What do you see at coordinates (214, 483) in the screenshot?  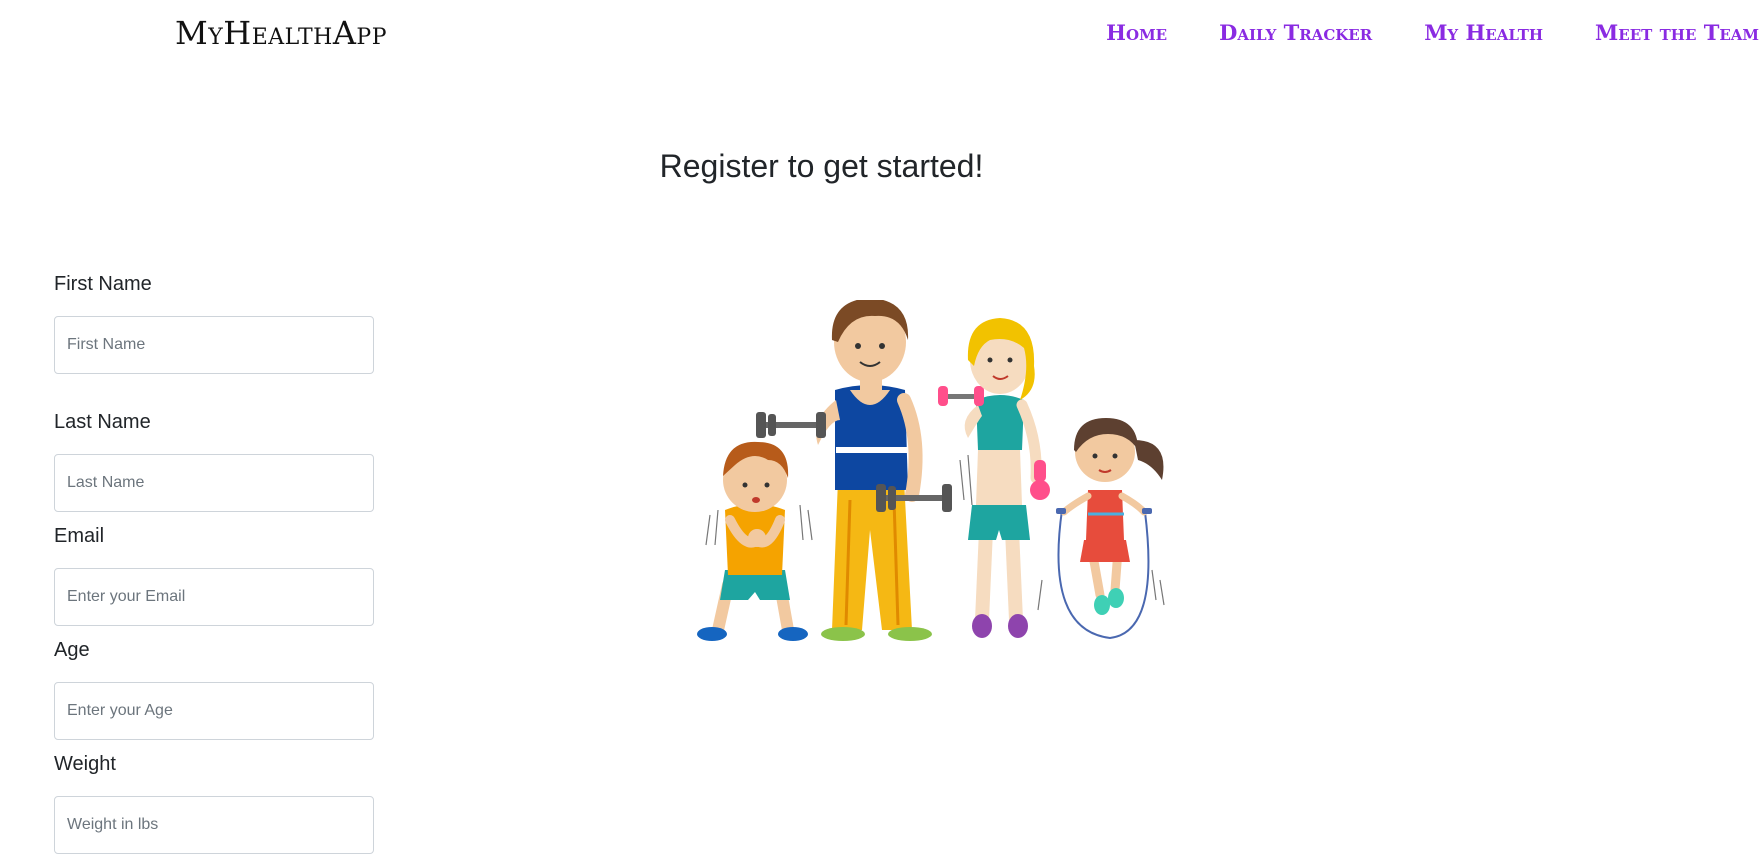 I see `last-name-input` at bounding box center [214, 483].